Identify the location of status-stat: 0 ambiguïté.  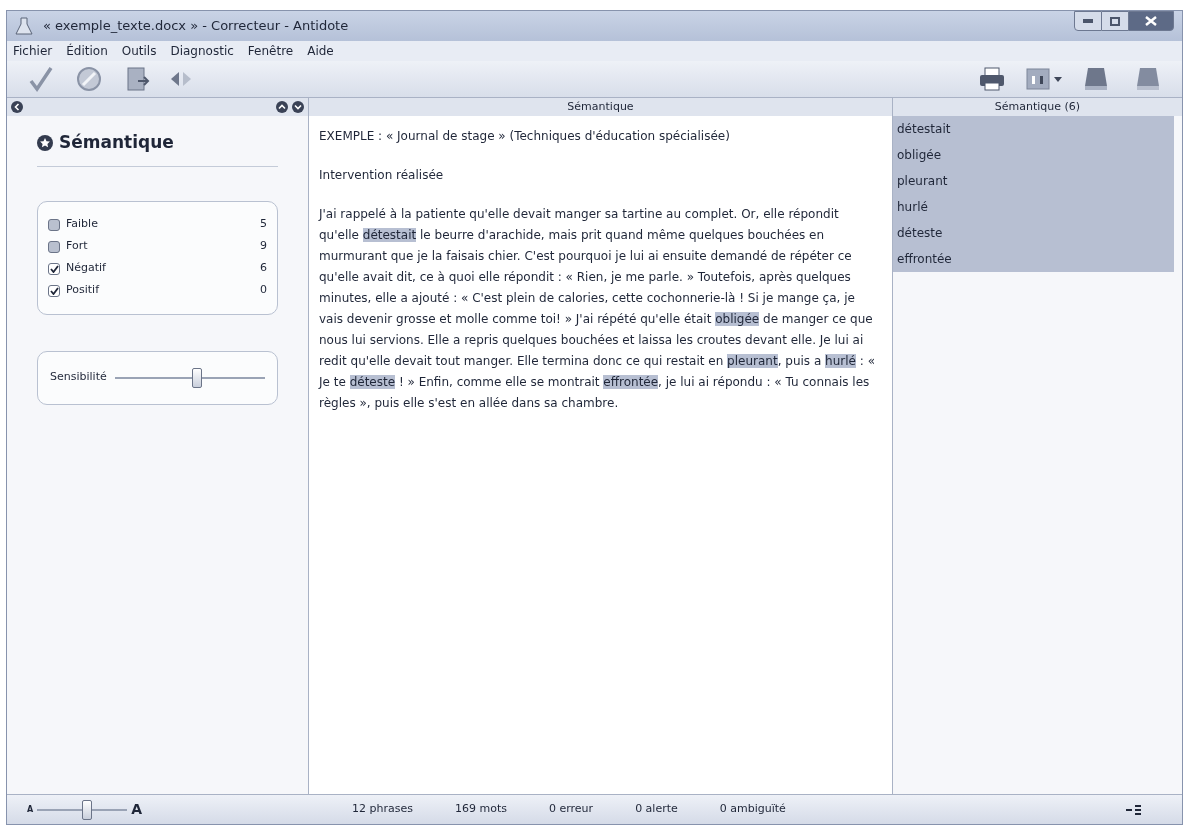
(752, 809).